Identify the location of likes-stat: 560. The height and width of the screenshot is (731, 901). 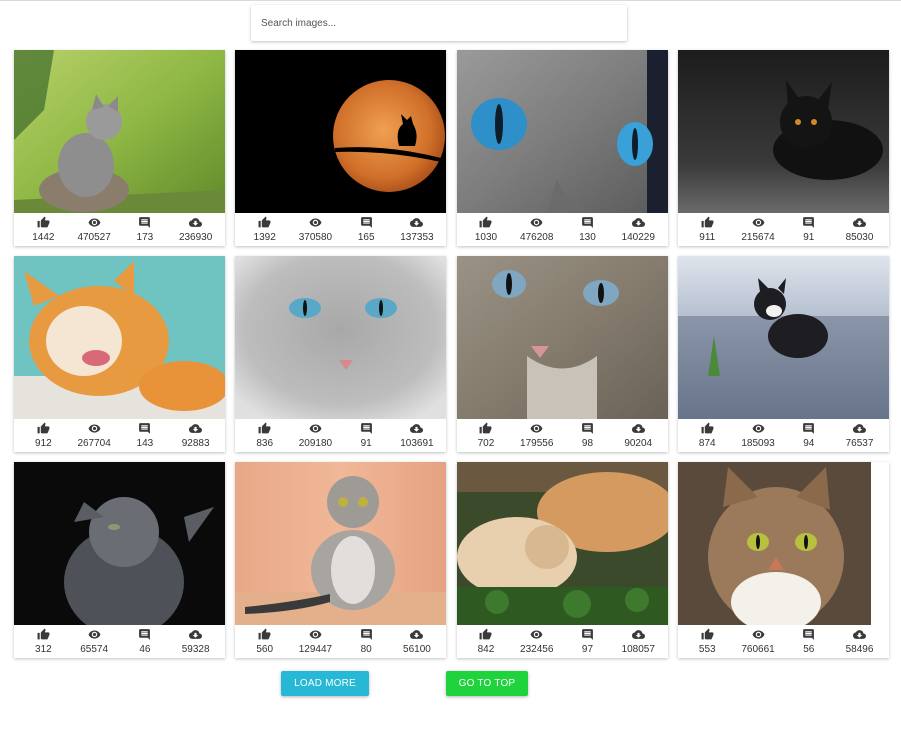
(264, 643).